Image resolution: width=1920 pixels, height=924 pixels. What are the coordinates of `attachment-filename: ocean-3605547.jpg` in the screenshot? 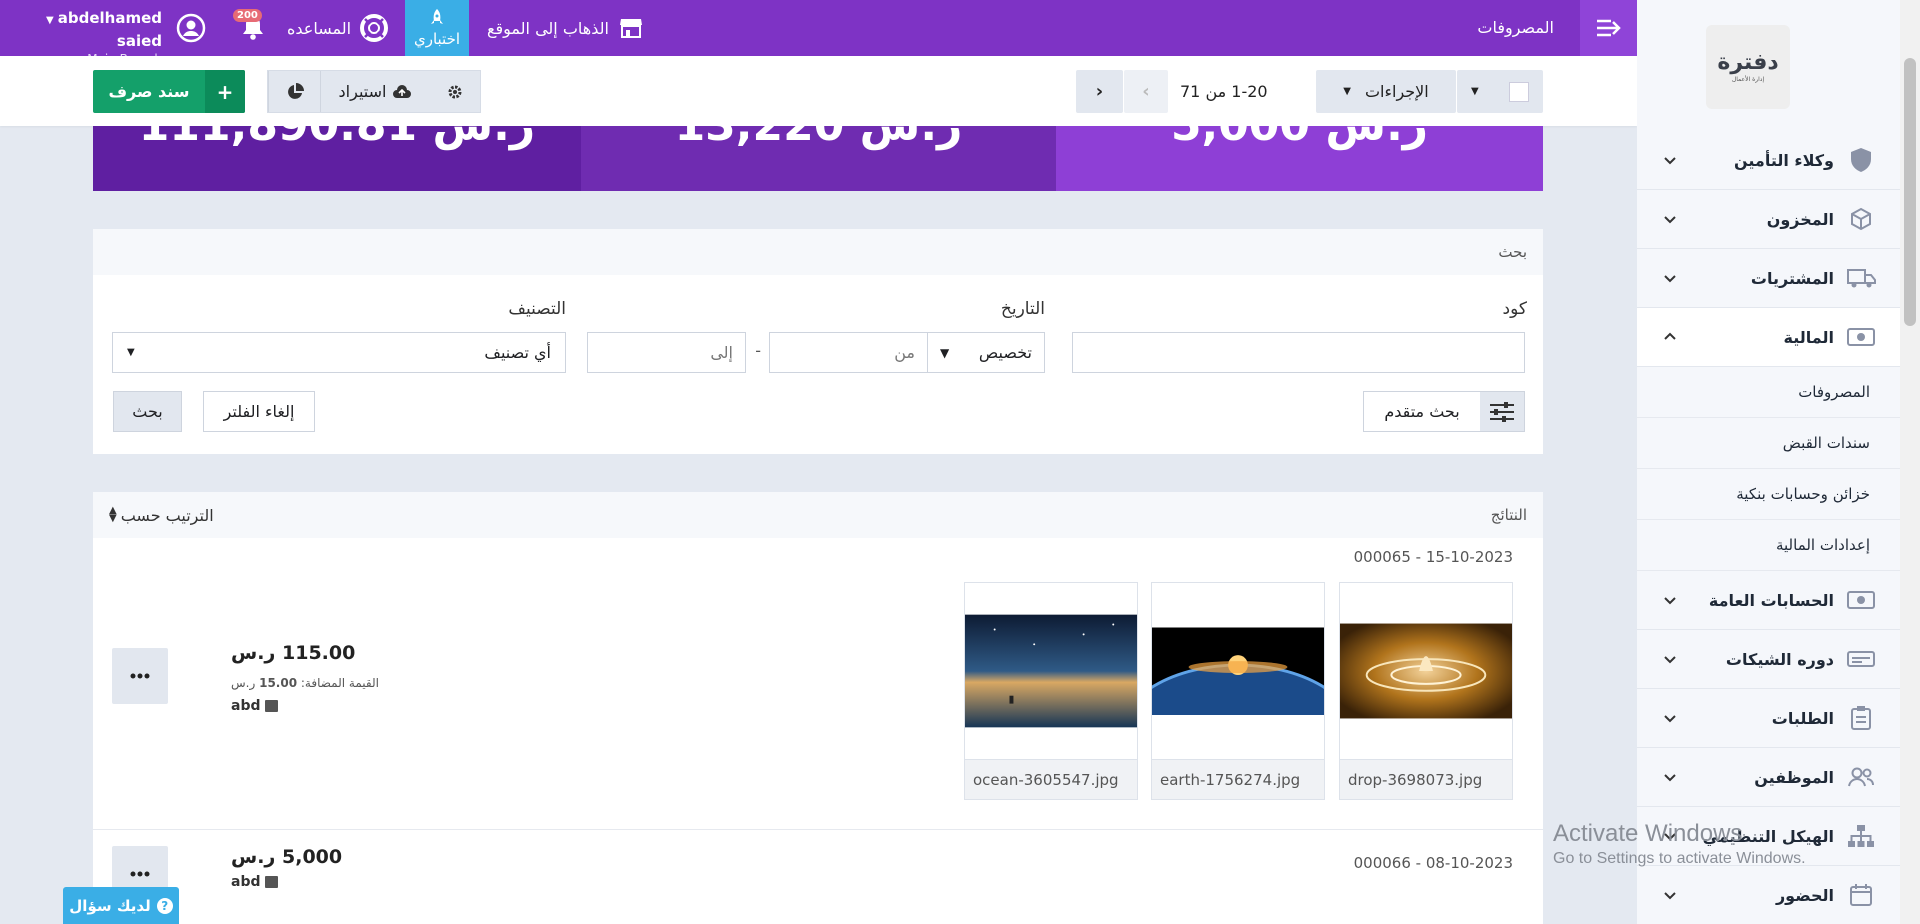 It's located at (1051, 779).